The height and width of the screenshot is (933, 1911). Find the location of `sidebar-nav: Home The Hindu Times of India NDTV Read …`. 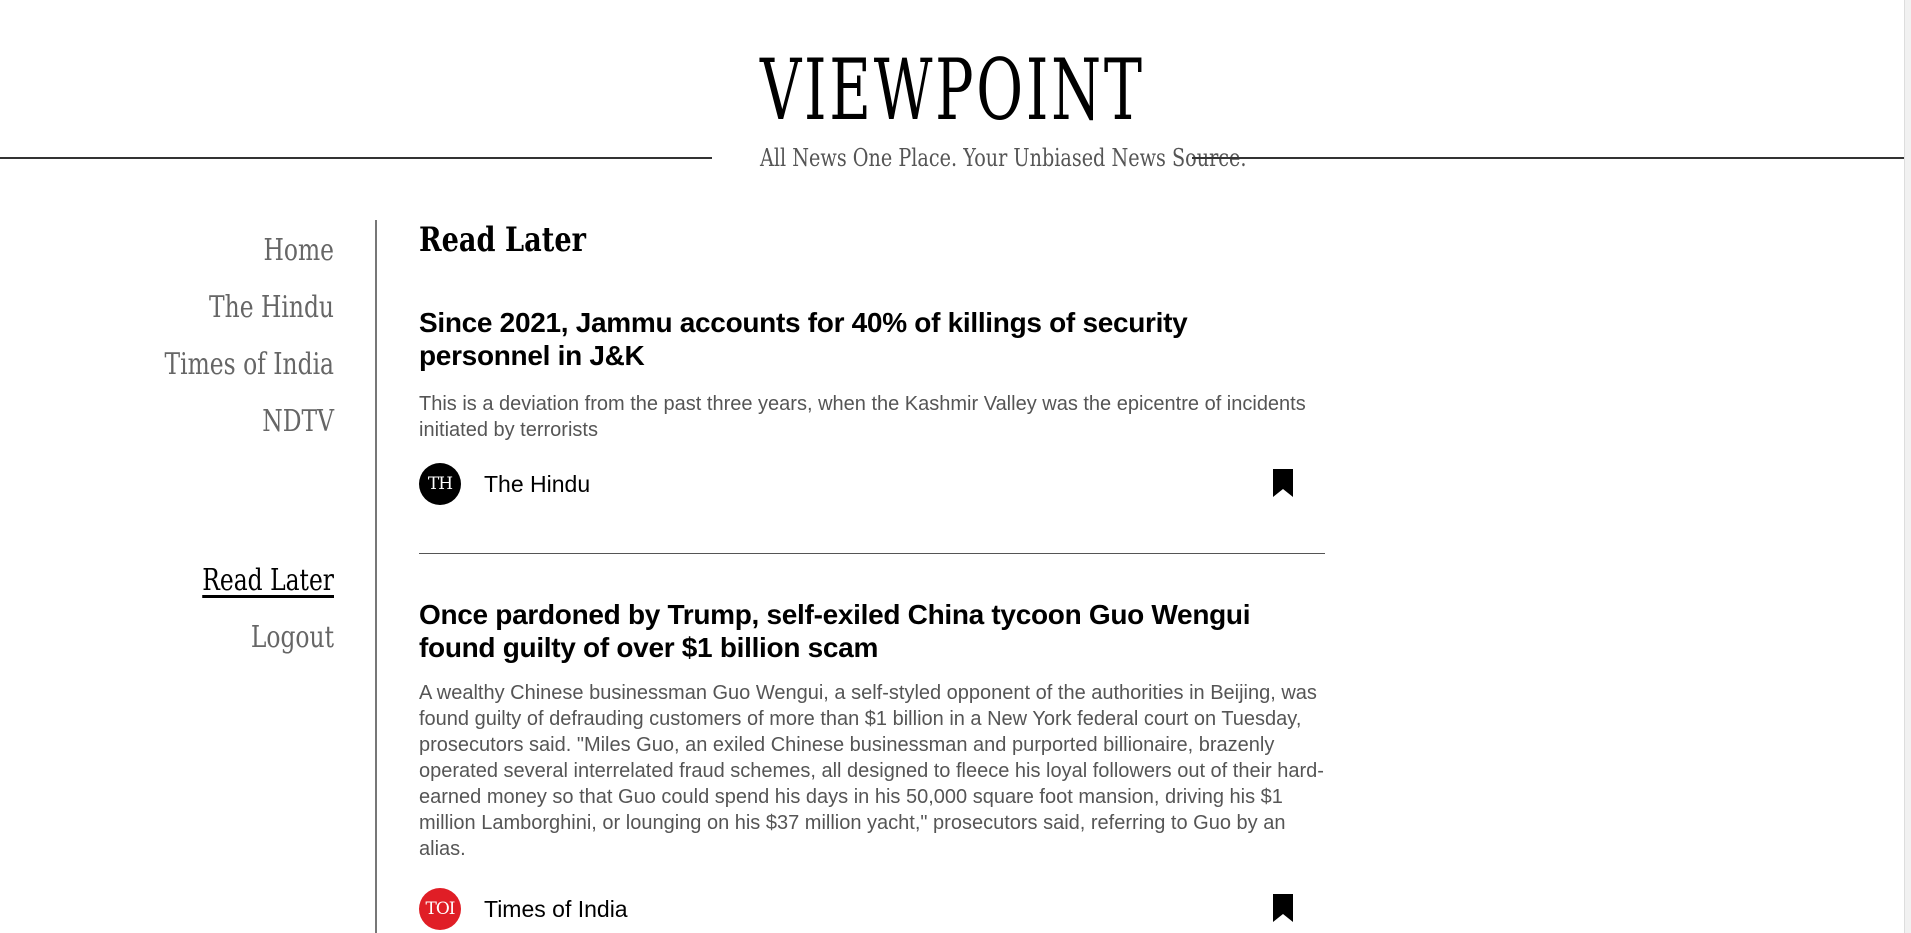

sidebar-nav: Home The Hindu Times of India NDTV Read … is located at coordinates (167, 444).